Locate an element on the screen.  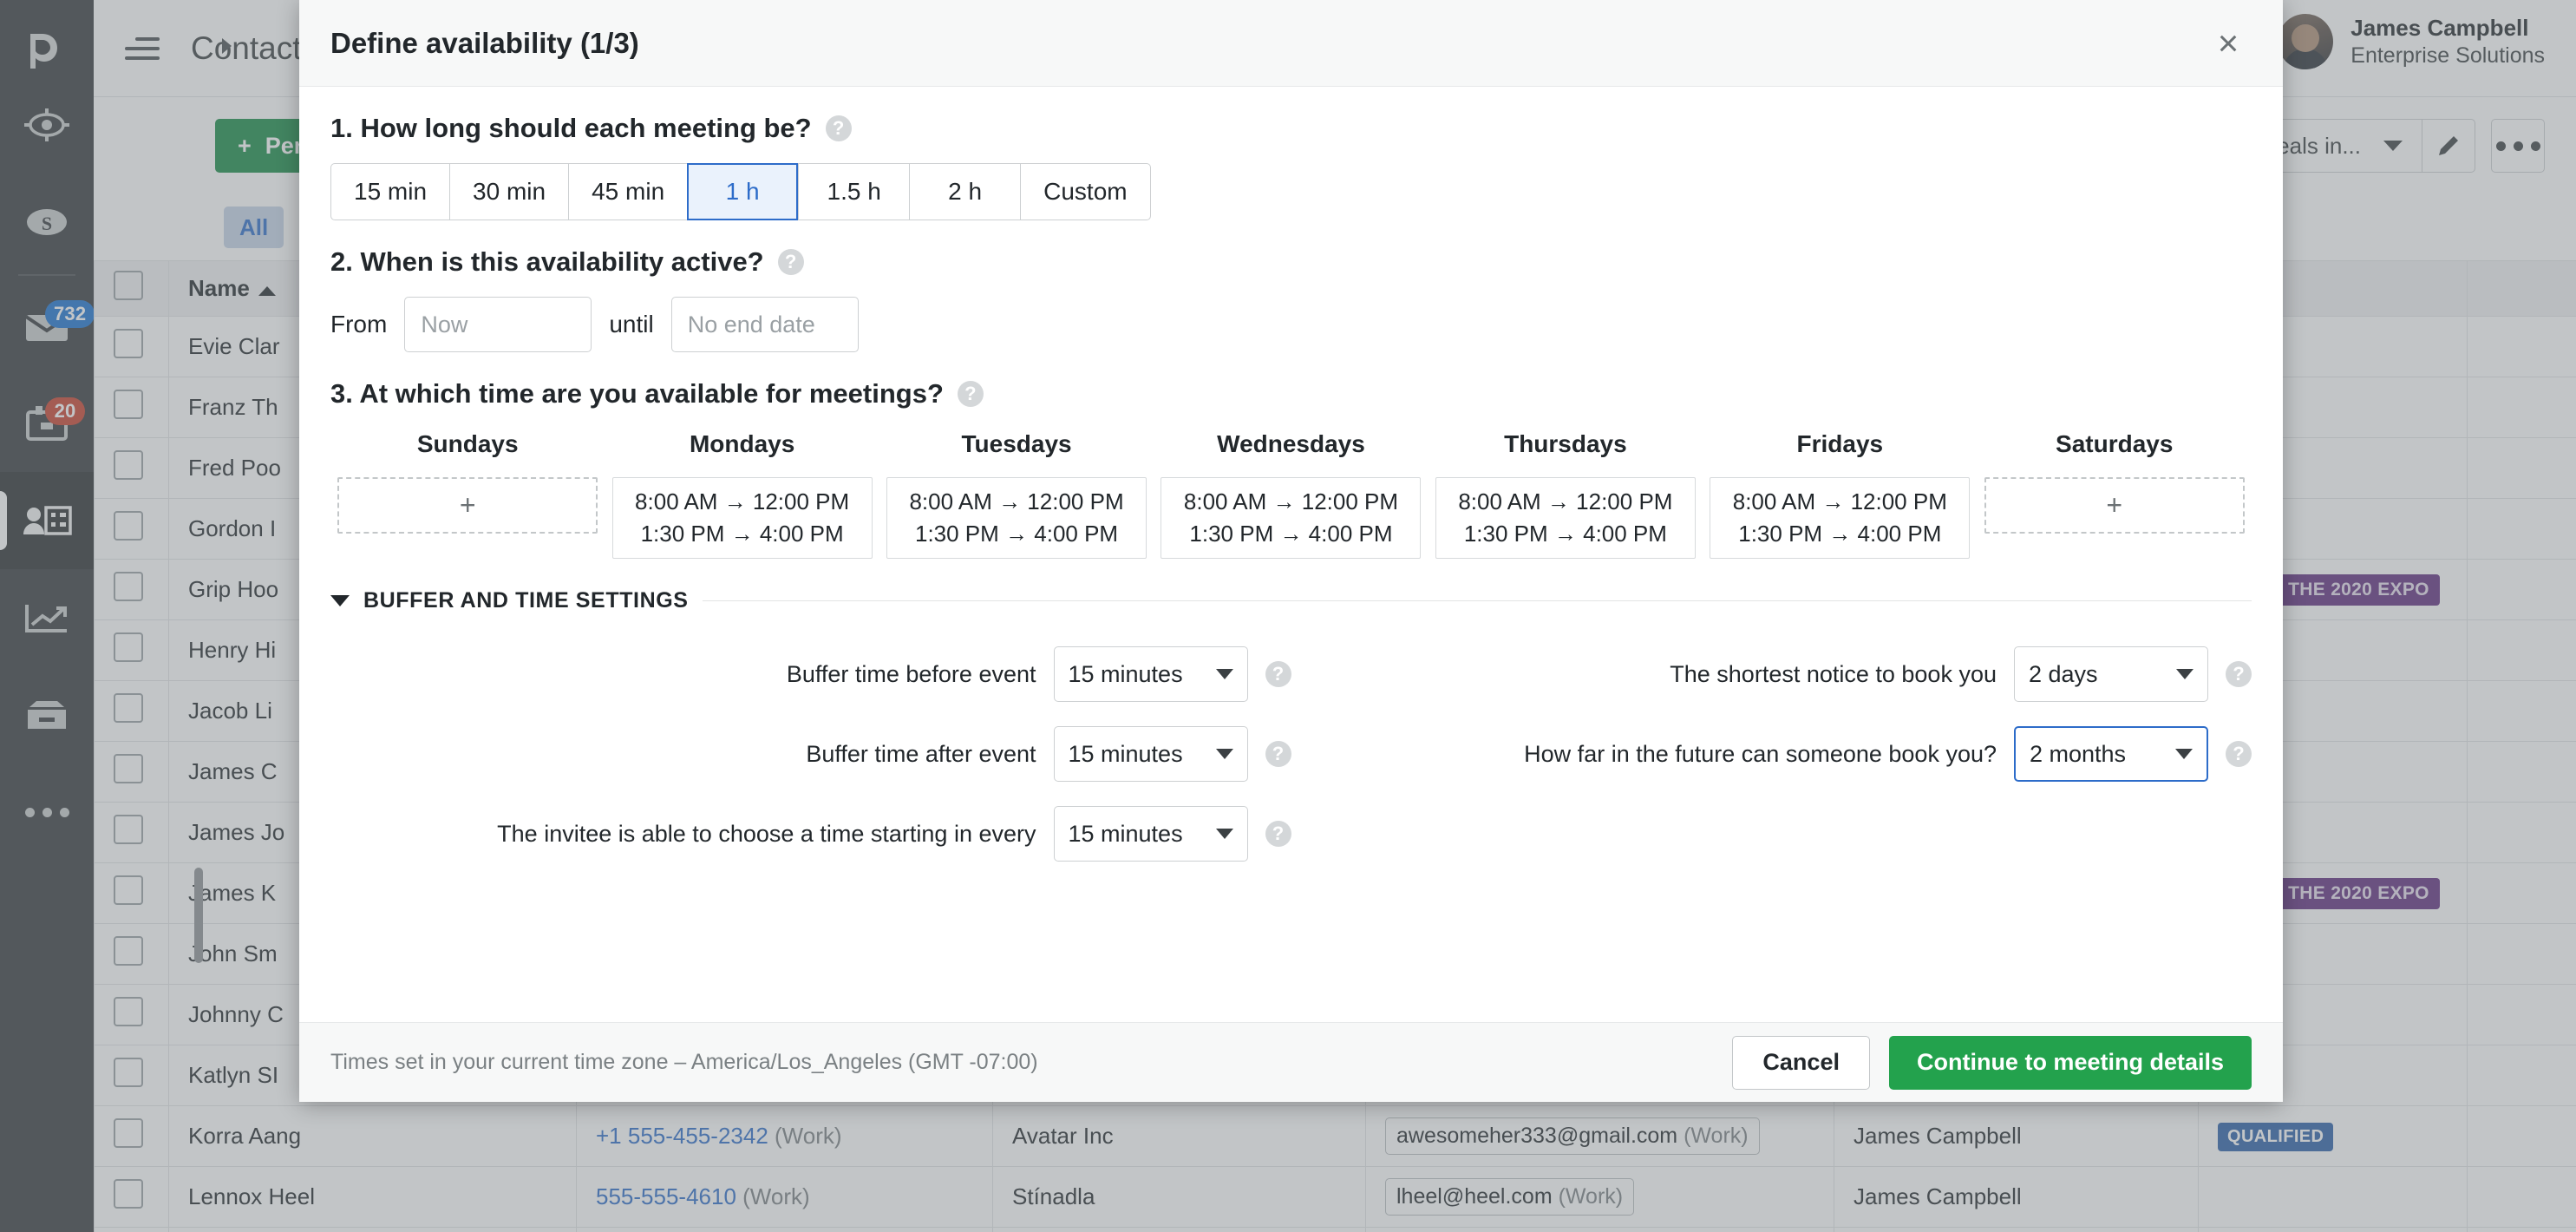
duration-option-label: 15 min is located at coordinates (391, 191).